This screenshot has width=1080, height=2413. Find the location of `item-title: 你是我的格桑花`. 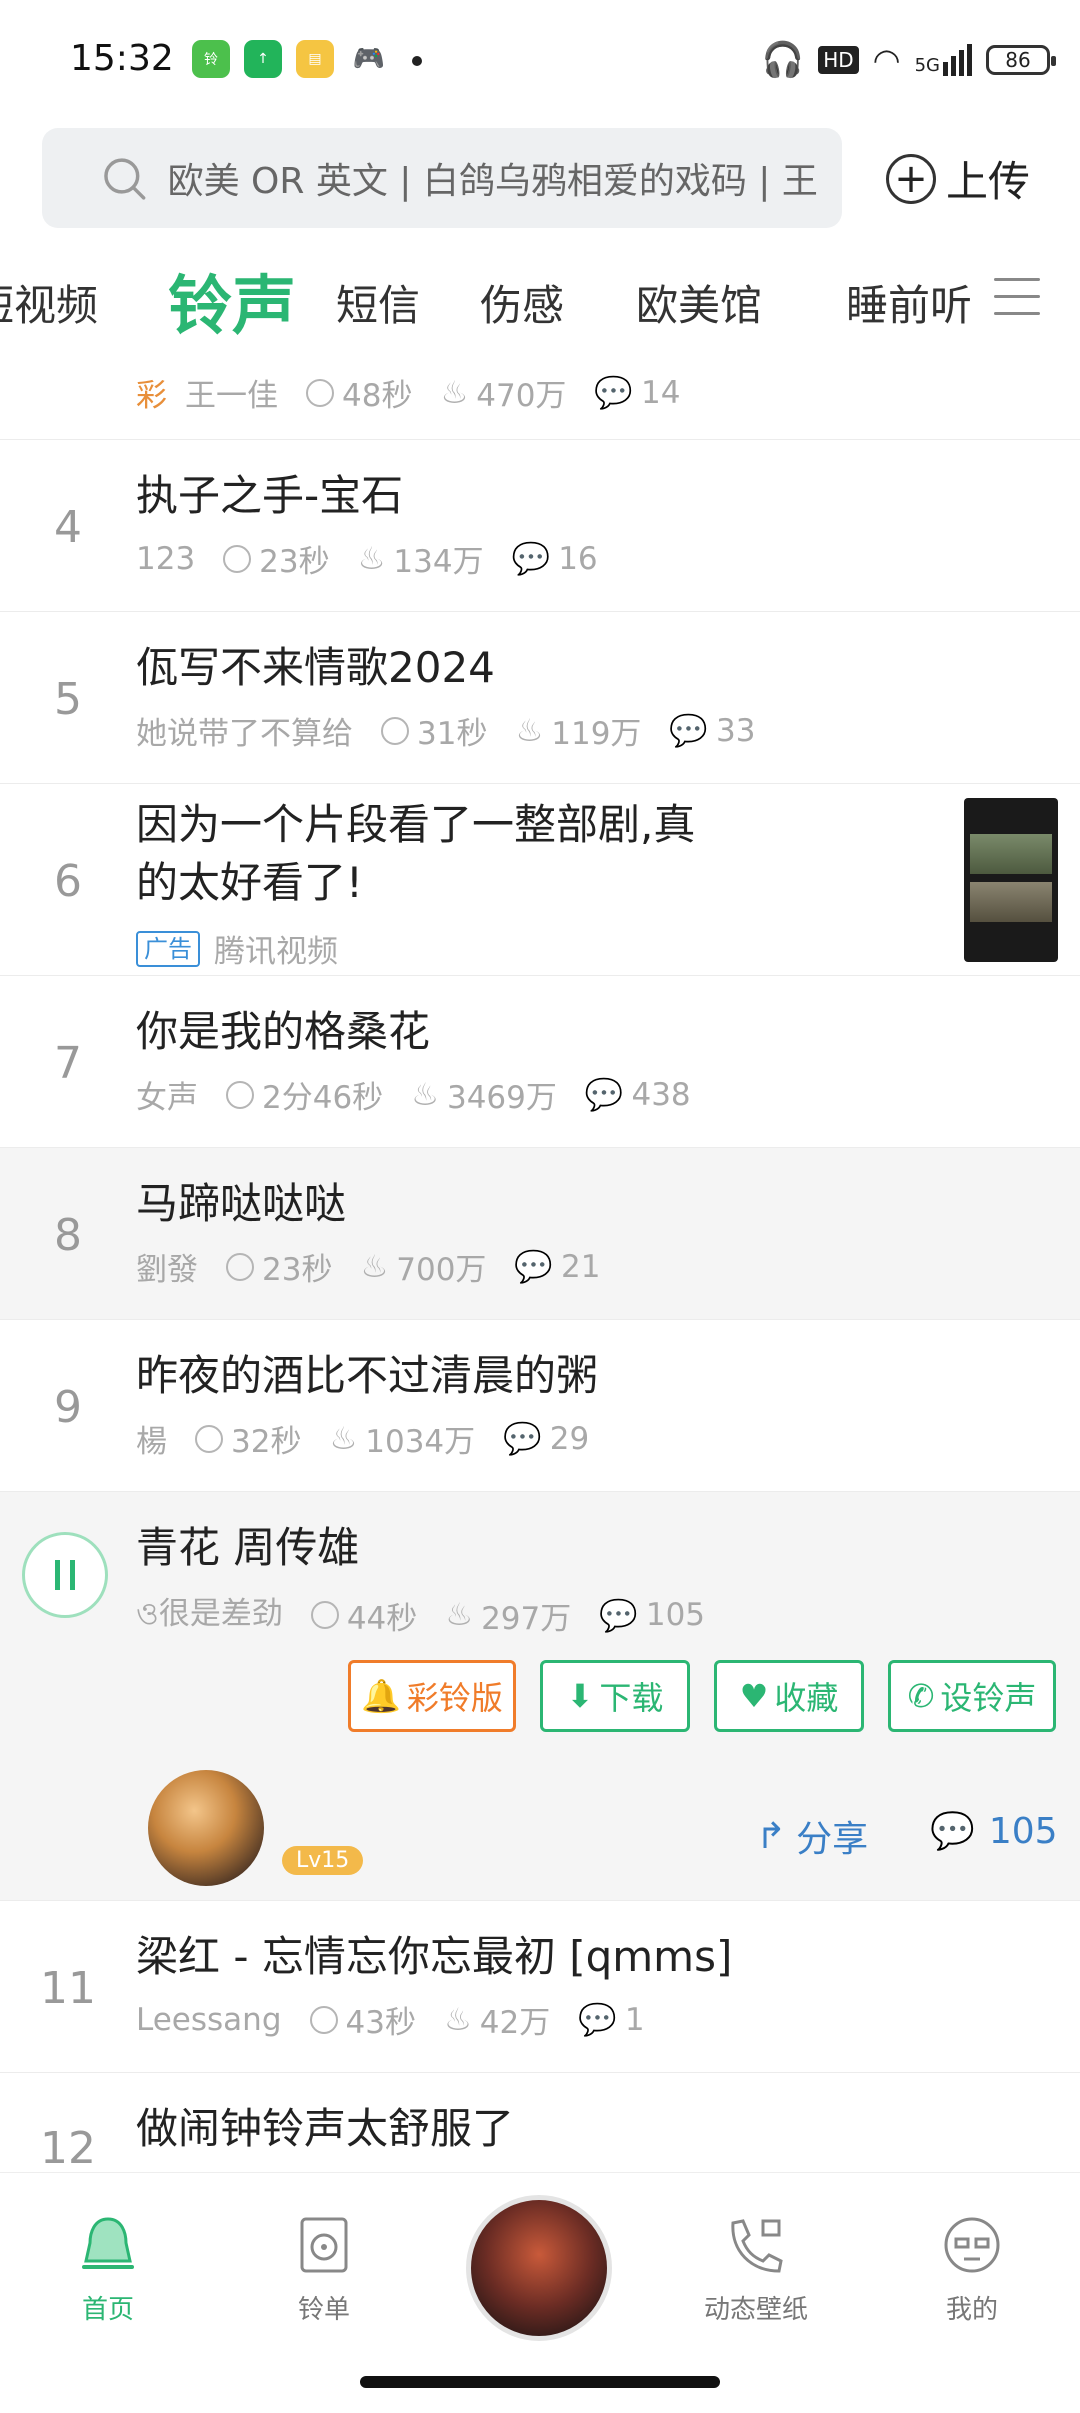

item-title: 你是我的格桑花 is located at coordinates (283, 1031).